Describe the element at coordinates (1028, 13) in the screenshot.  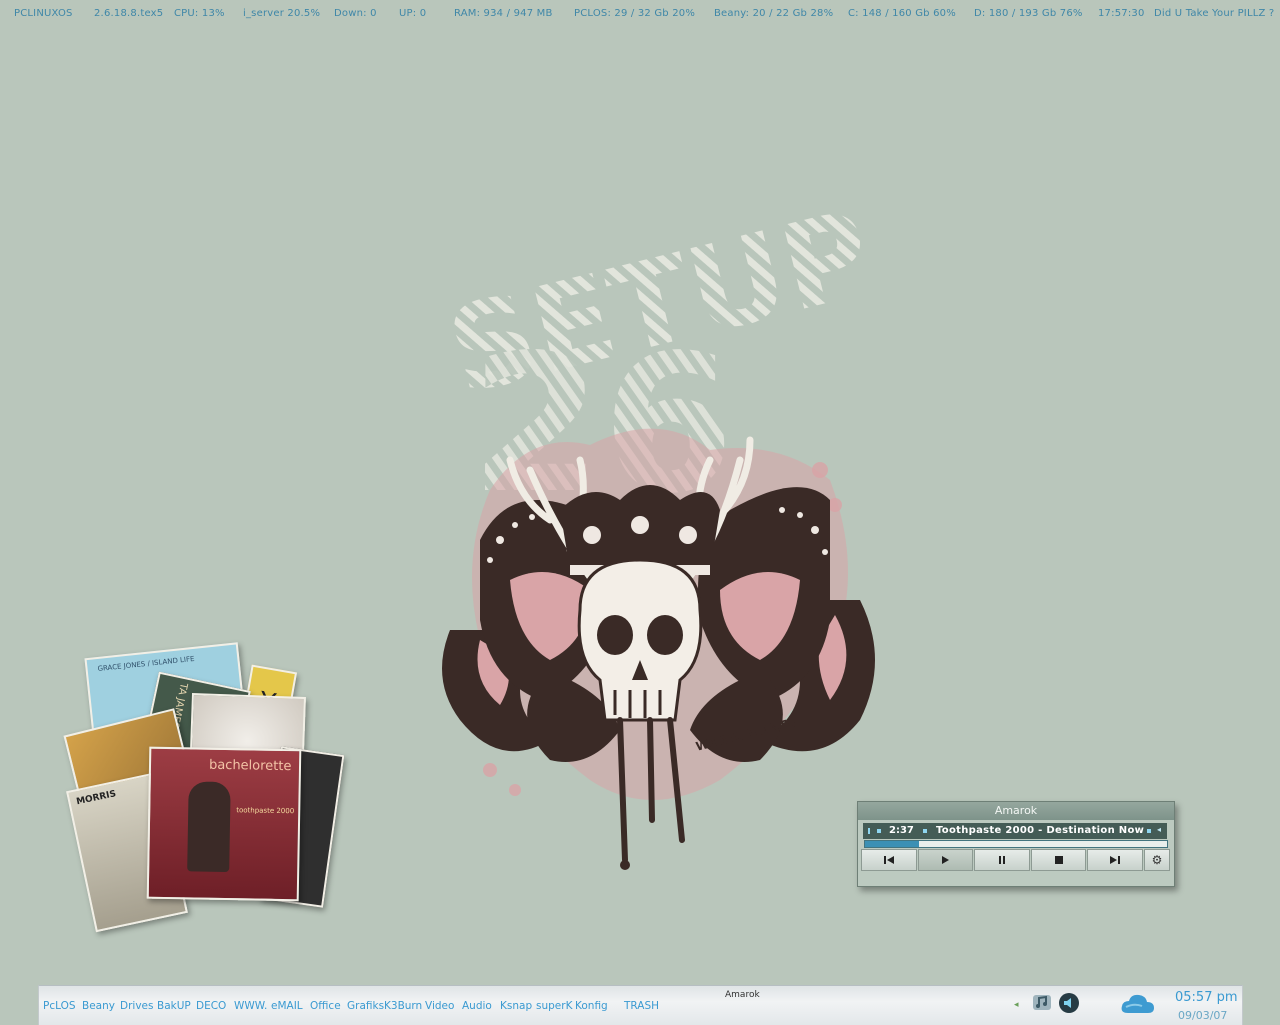
I see `disk-d: D: 180 / 193 Gb 76%` at that location.